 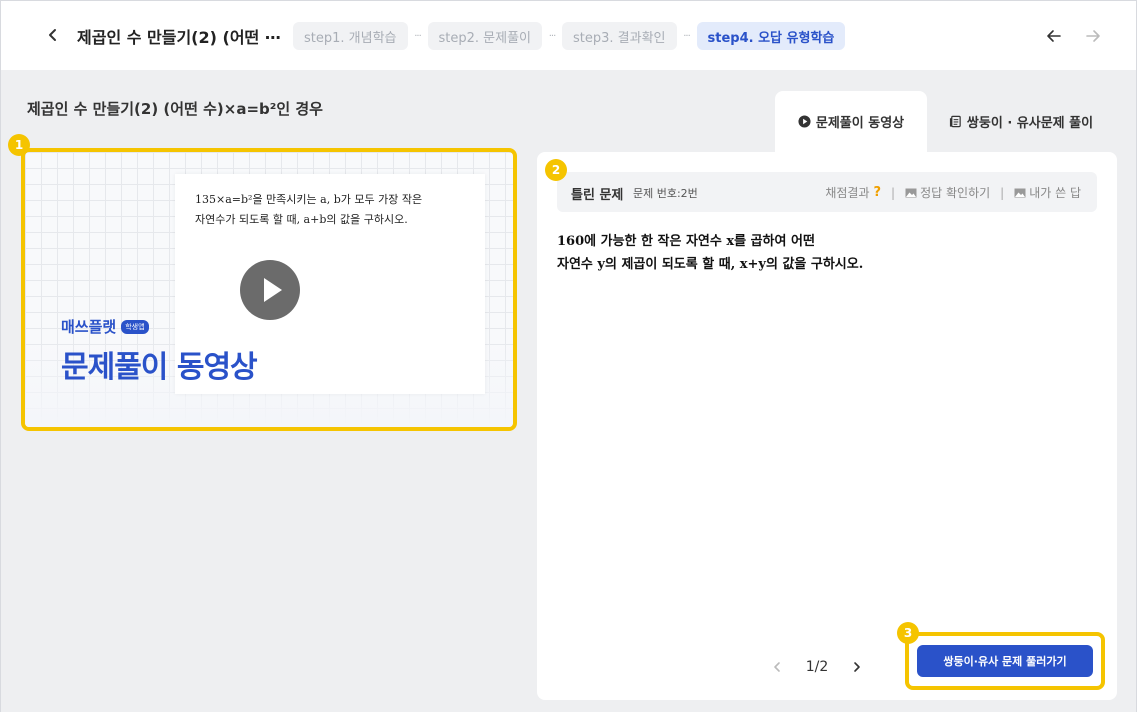 I want to click on cta-highlight: 쌍둥이·유사 문제 풀러가기, so click(x=1005, y=661).